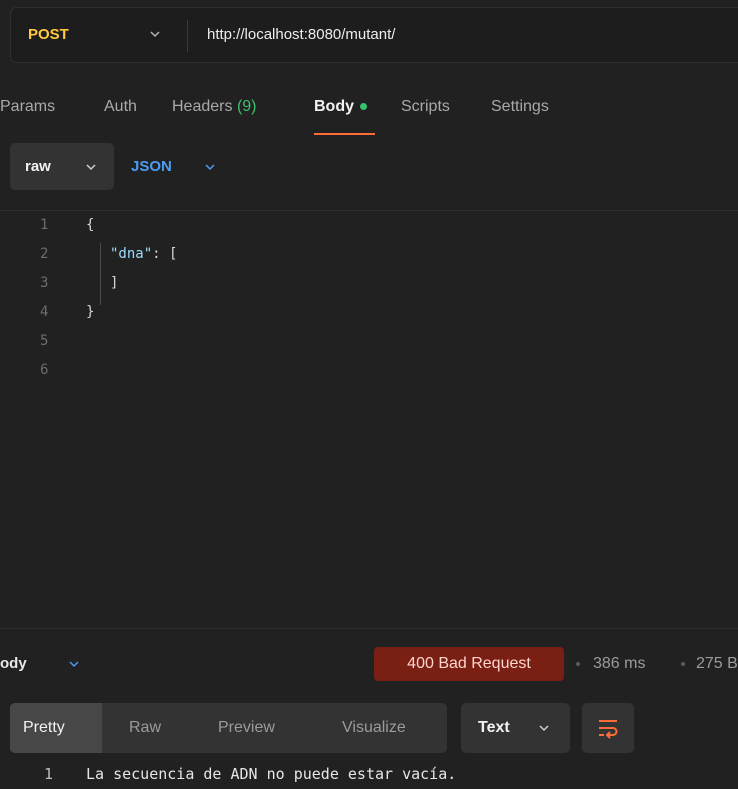 This screenshot has width=738, height=789. What do you see at coordinates (363, 107) in the screenshot?
I see `body-indicator-dot` at bounding box center [363, 107].